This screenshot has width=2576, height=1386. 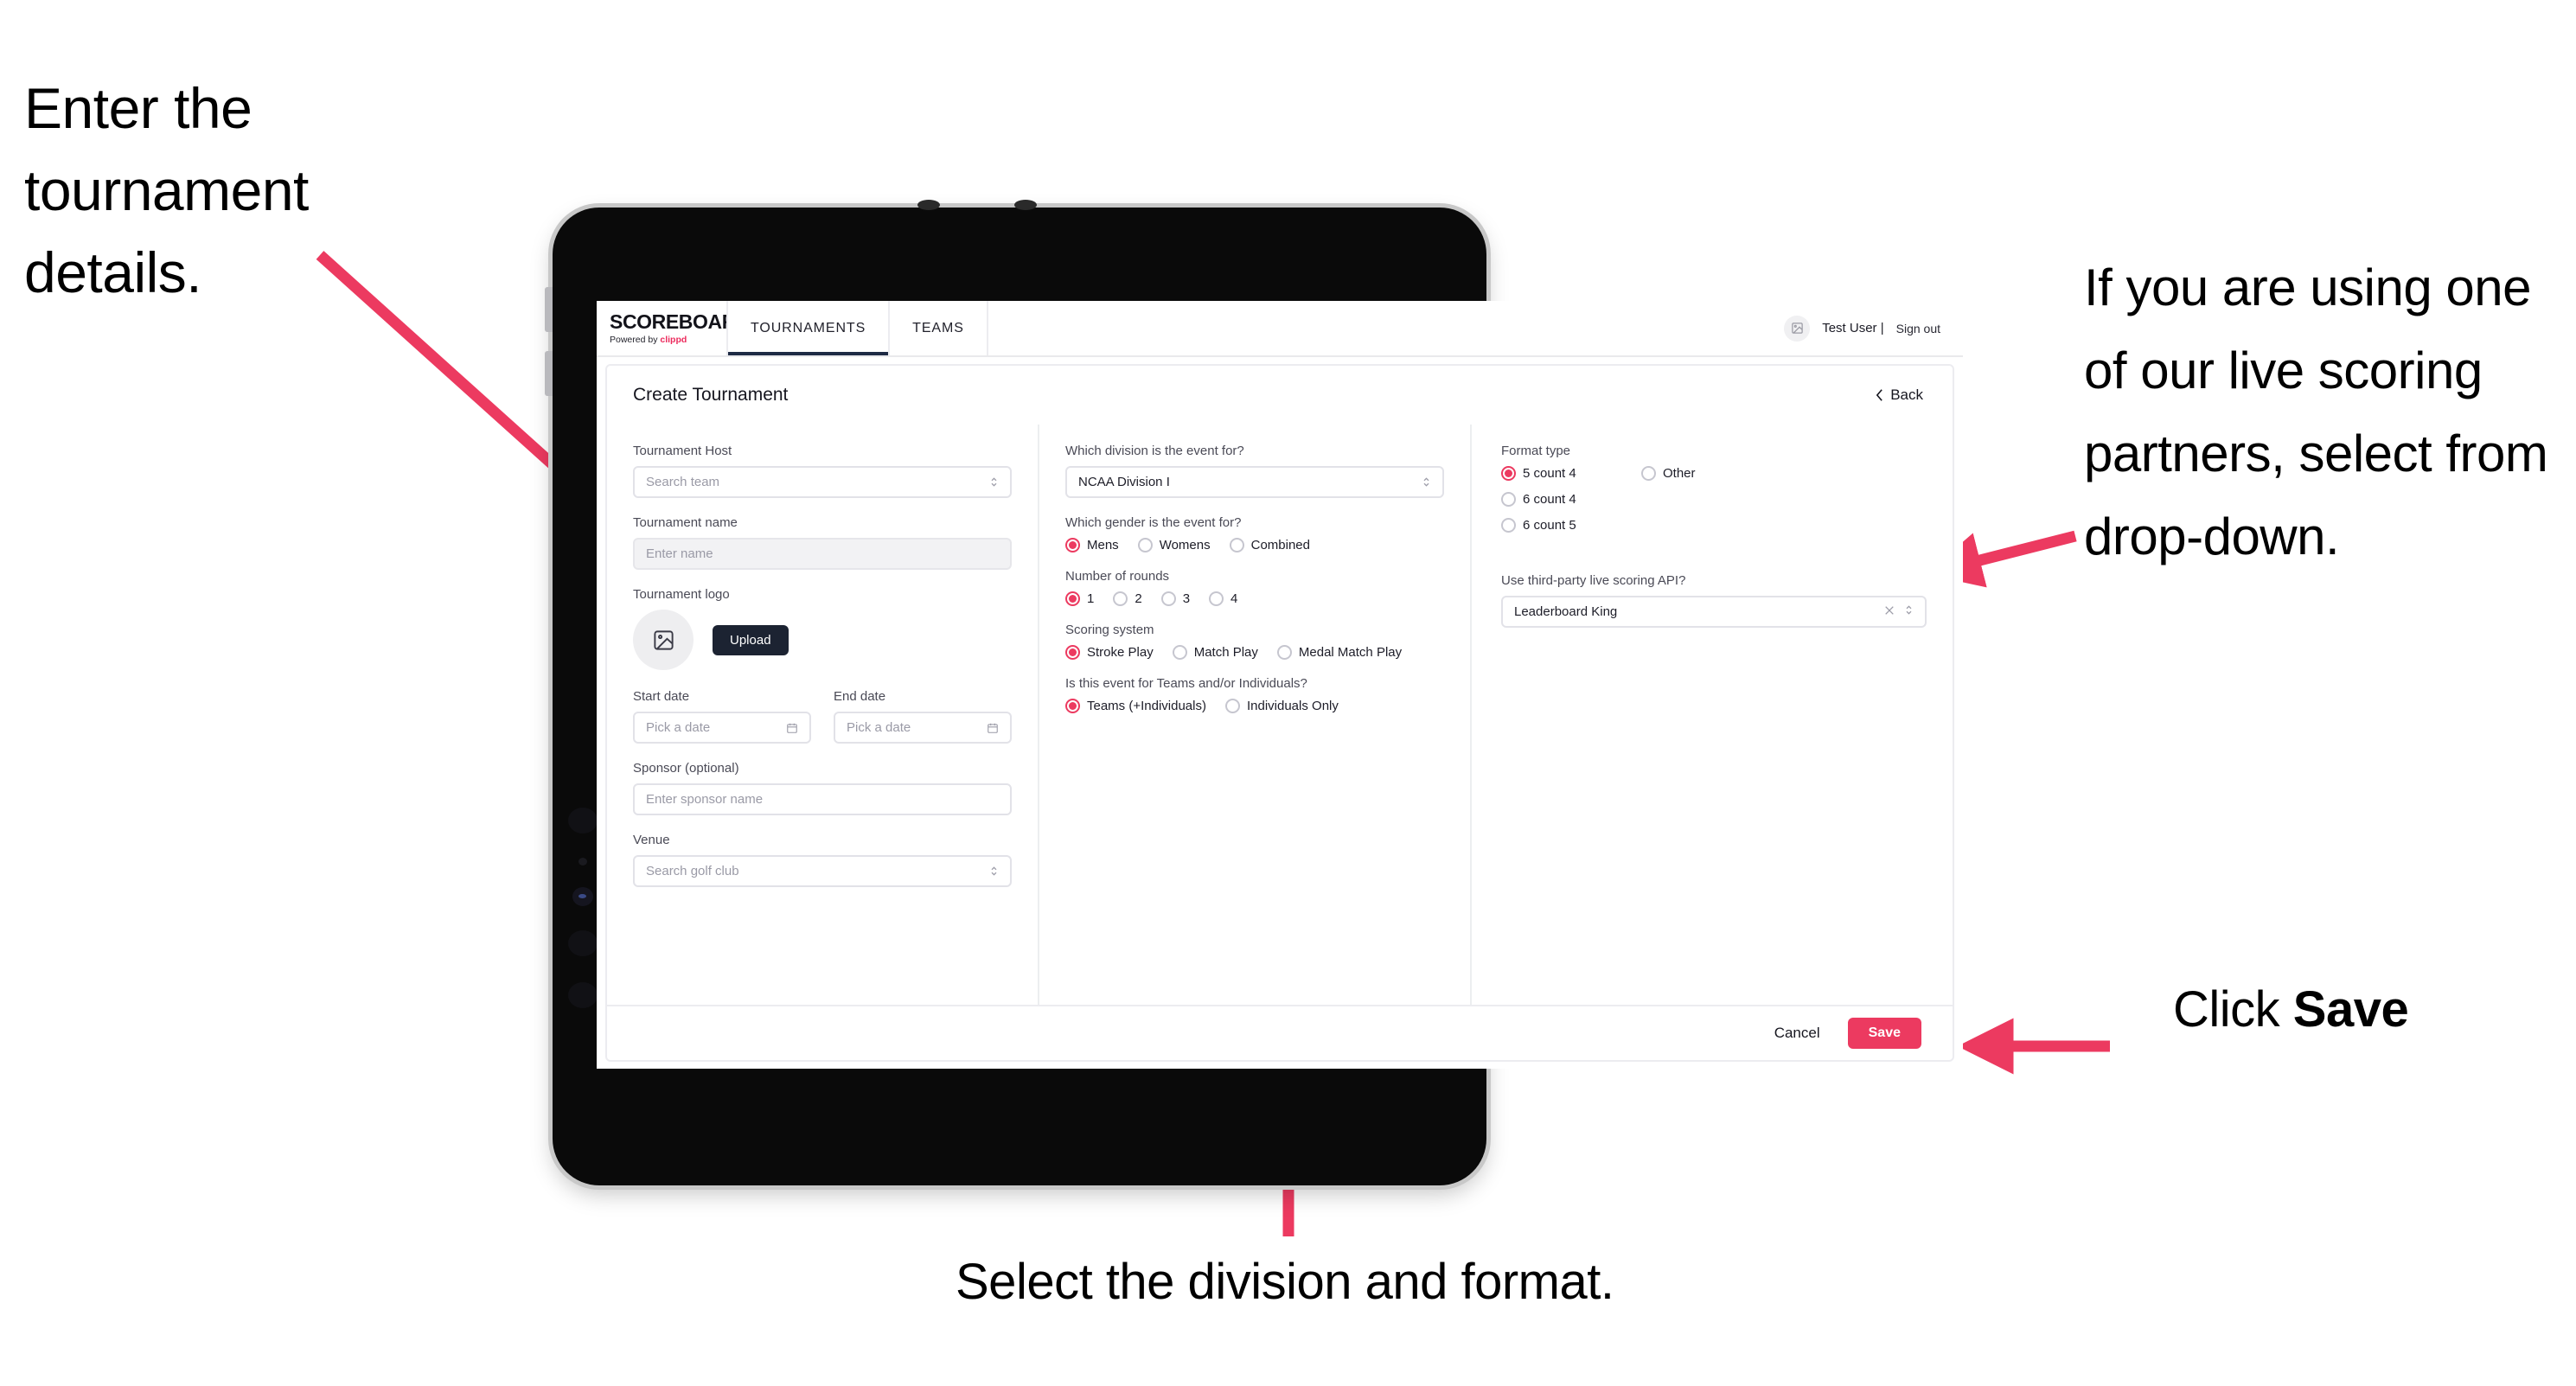 I want to click on participants-option-teams-label: Teams (+Individuals), so click(x=1146, y=706).